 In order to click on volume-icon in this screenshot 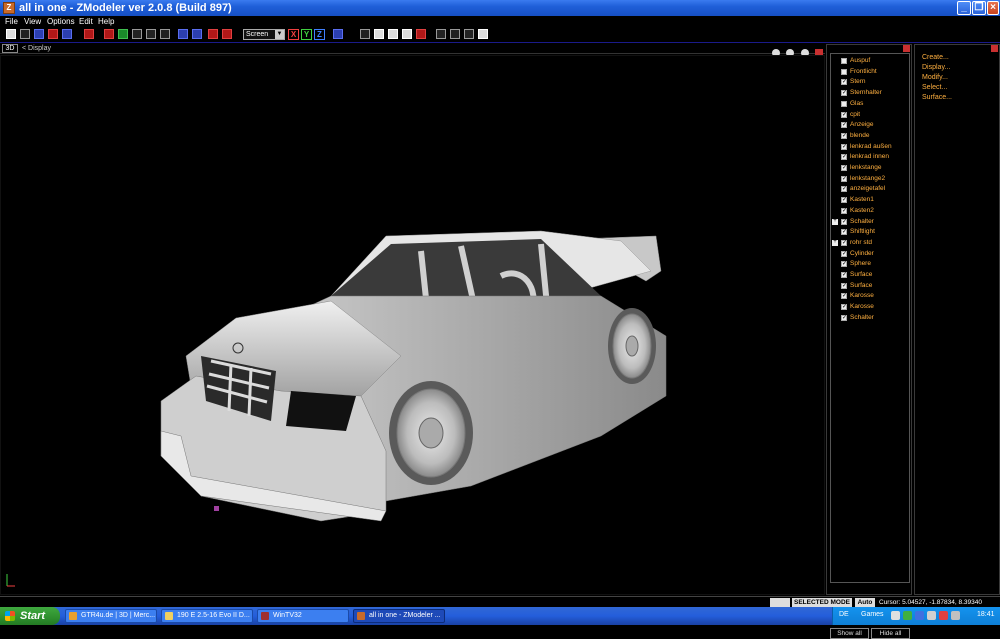, I will do `click(955, 615)`.